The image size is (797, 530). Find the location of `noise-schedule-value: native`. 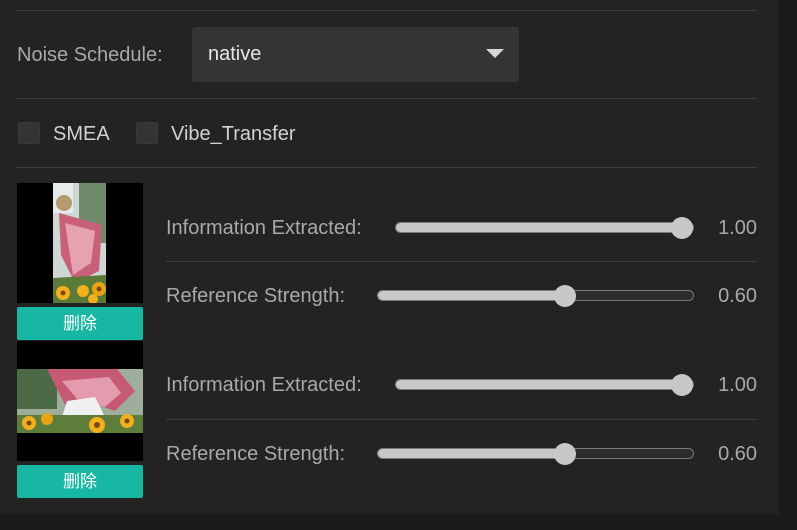

noise-schedule-value: native is located at coordinates (235, 54).